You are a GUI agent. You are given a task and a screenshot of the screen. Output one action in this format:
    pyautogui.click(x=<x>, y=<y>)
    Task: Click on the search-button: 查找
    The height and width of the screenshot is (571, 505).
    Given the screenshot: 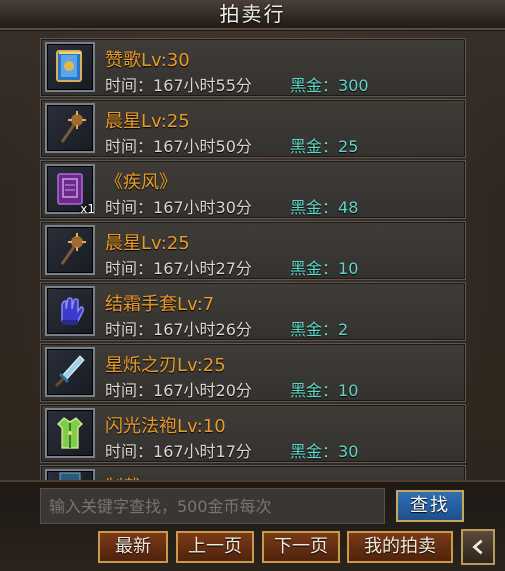 What is the action you would take?
    pyautogui.click(x=430, y=506)
    